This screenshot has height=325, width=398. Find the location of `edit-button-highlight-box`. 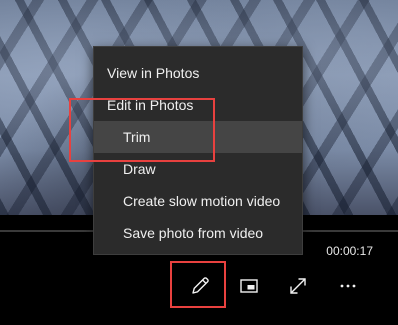

edit-button-highlight-box is located at coordinates (198, 284).